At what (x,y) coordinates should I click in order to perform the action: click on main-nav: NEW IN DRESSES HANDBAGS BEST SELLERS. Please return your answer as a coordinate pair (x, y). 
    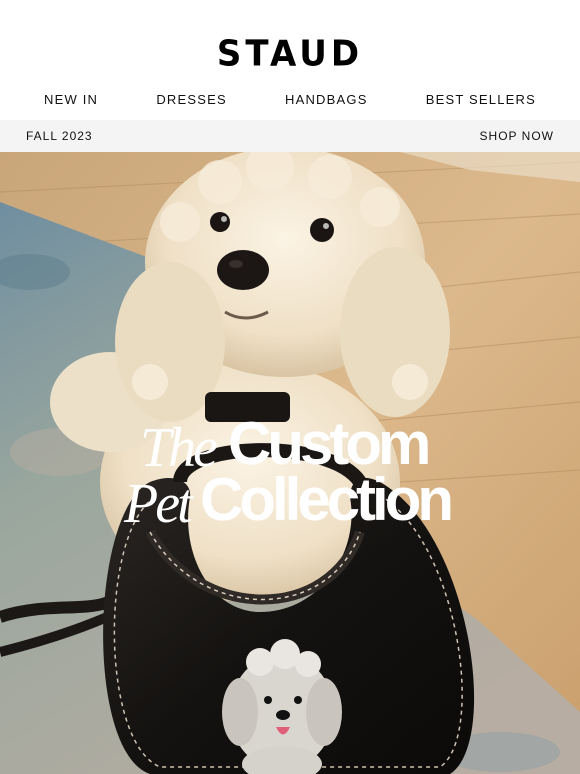
    Looking at the image, I should click on (290, 99).